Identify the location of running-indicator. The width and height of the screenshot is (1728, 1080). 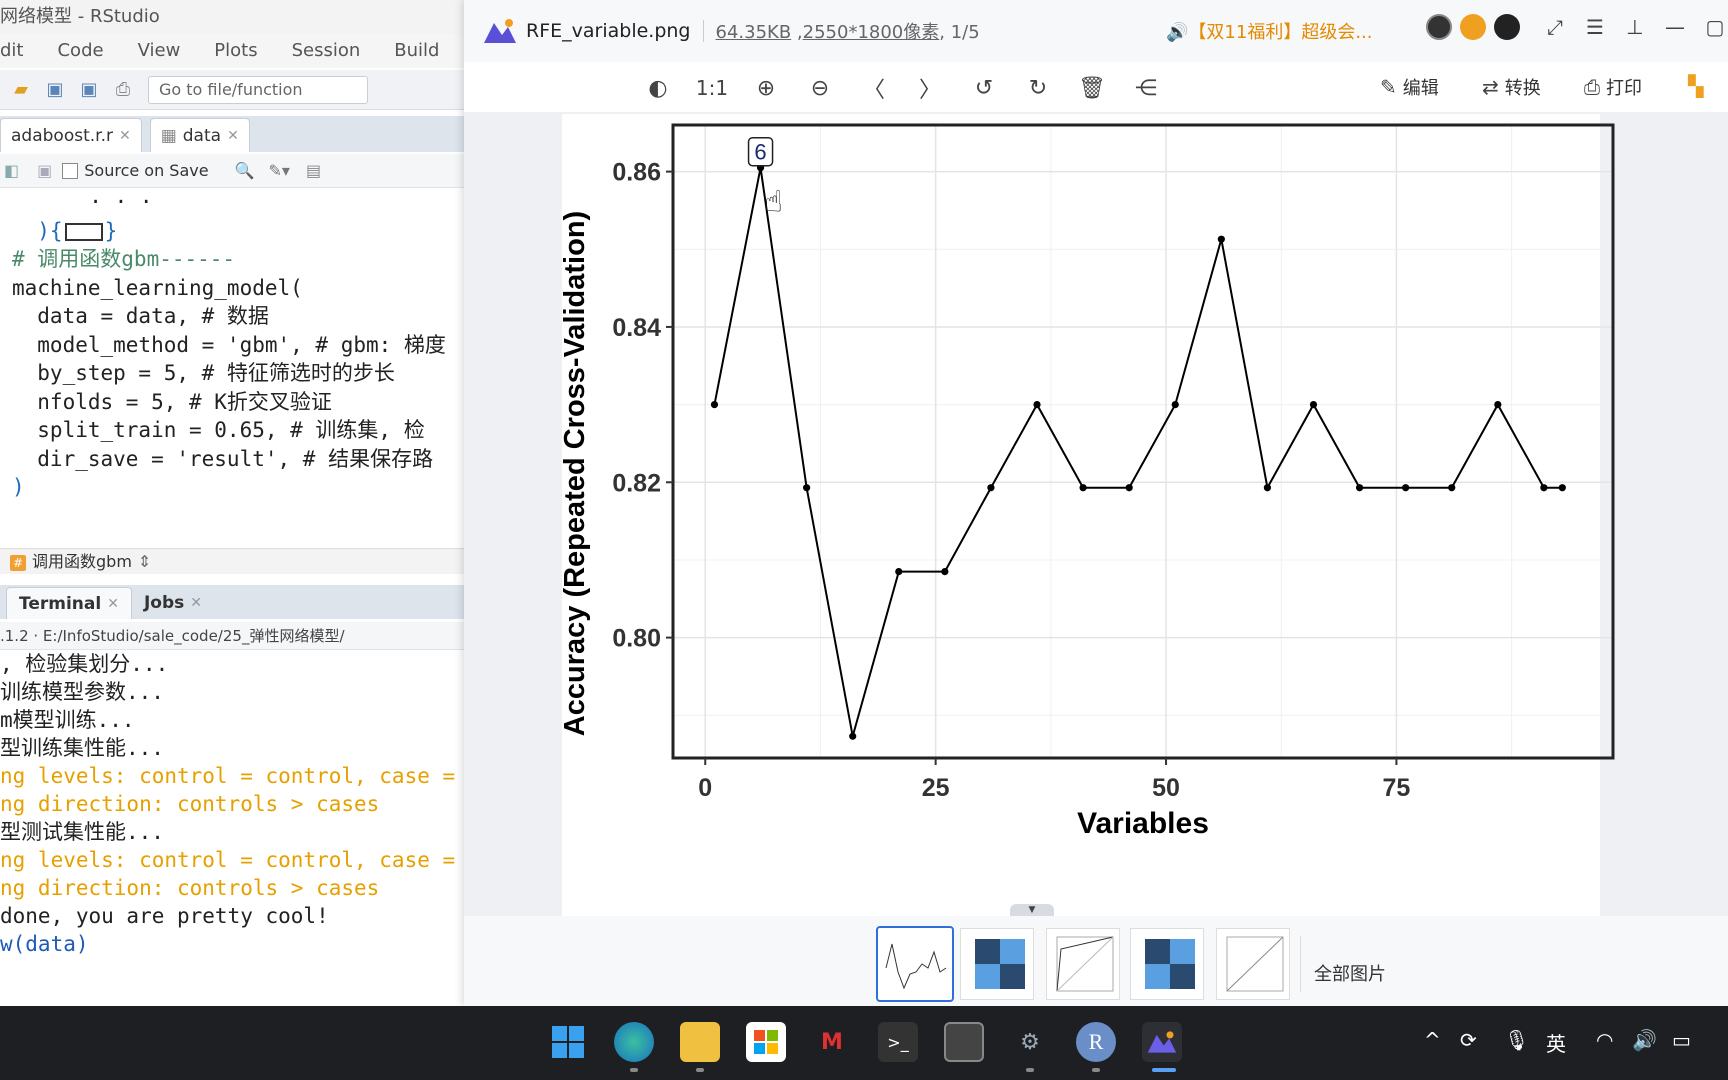
(700, 1070).